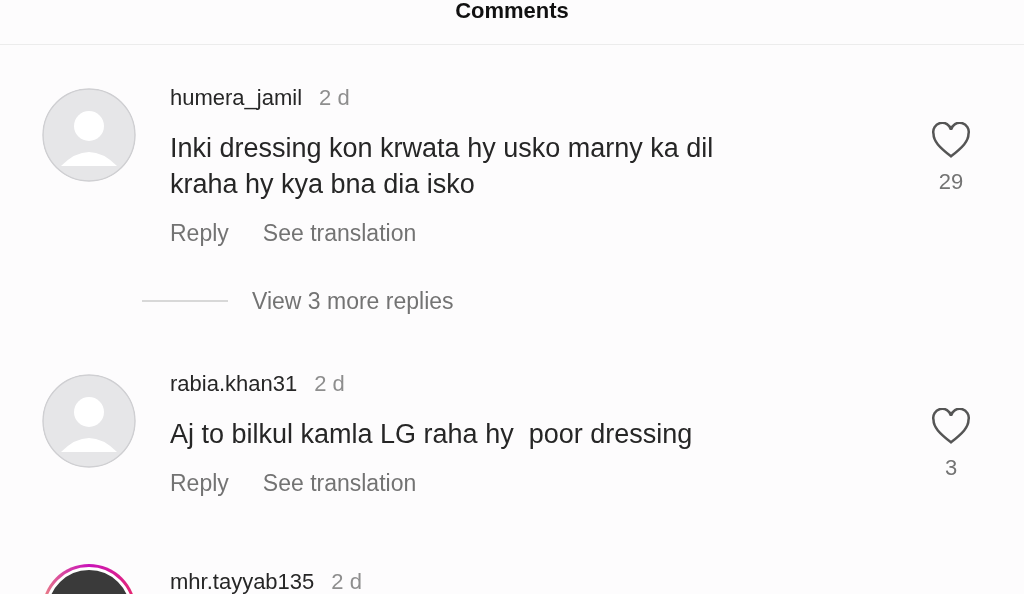  Describe the element at coordinates (236, 98) in the screenshot. I see `username: humera_jamil` at that location.